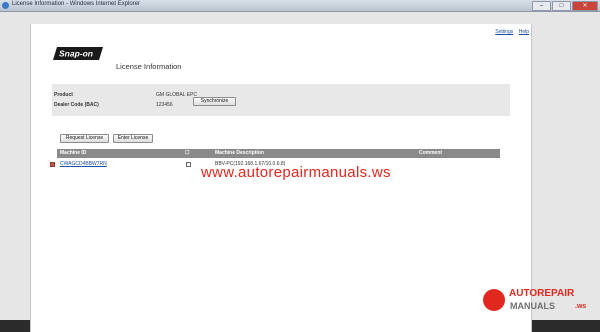 Image resolution: width=600 pixels, height=332 pixels. I want to click on badge-line2: MANUALS, so click(532, 306).